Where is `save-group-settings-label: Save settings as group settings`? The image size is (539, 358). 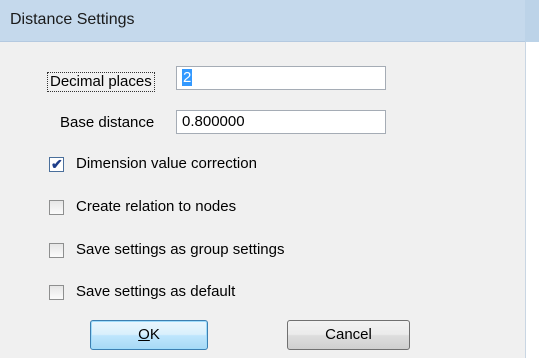
save-group-settings-label: Save settings as group settings is located at coordinates (180, 250).